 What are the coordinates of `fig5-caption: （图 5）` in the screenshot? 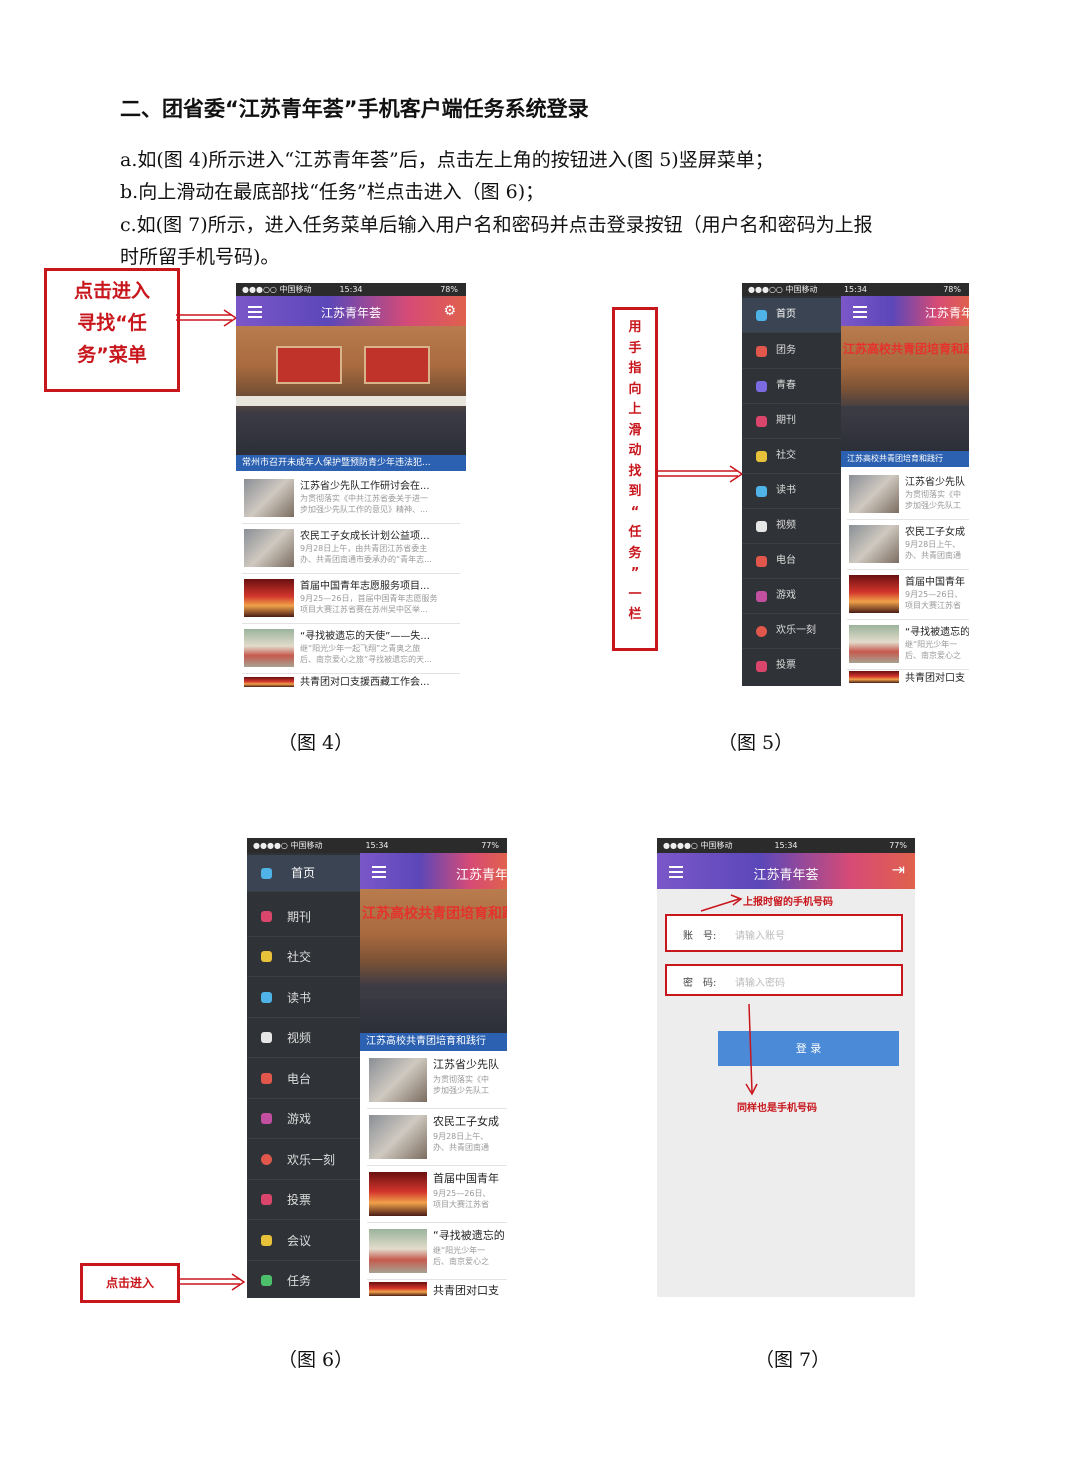 It's located at (756, 743).